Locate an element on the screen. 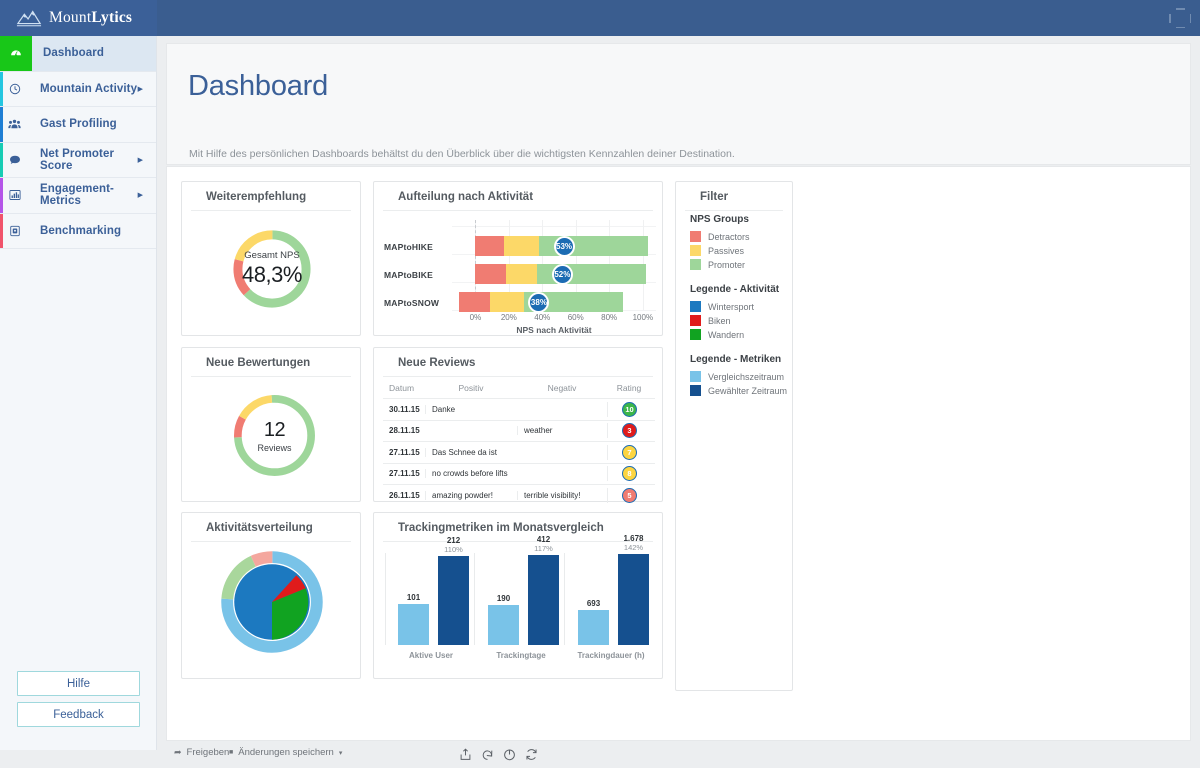 This screenshot has width=1200, height=768. column-header-datum: Datum is located at coordinates (402, 388).